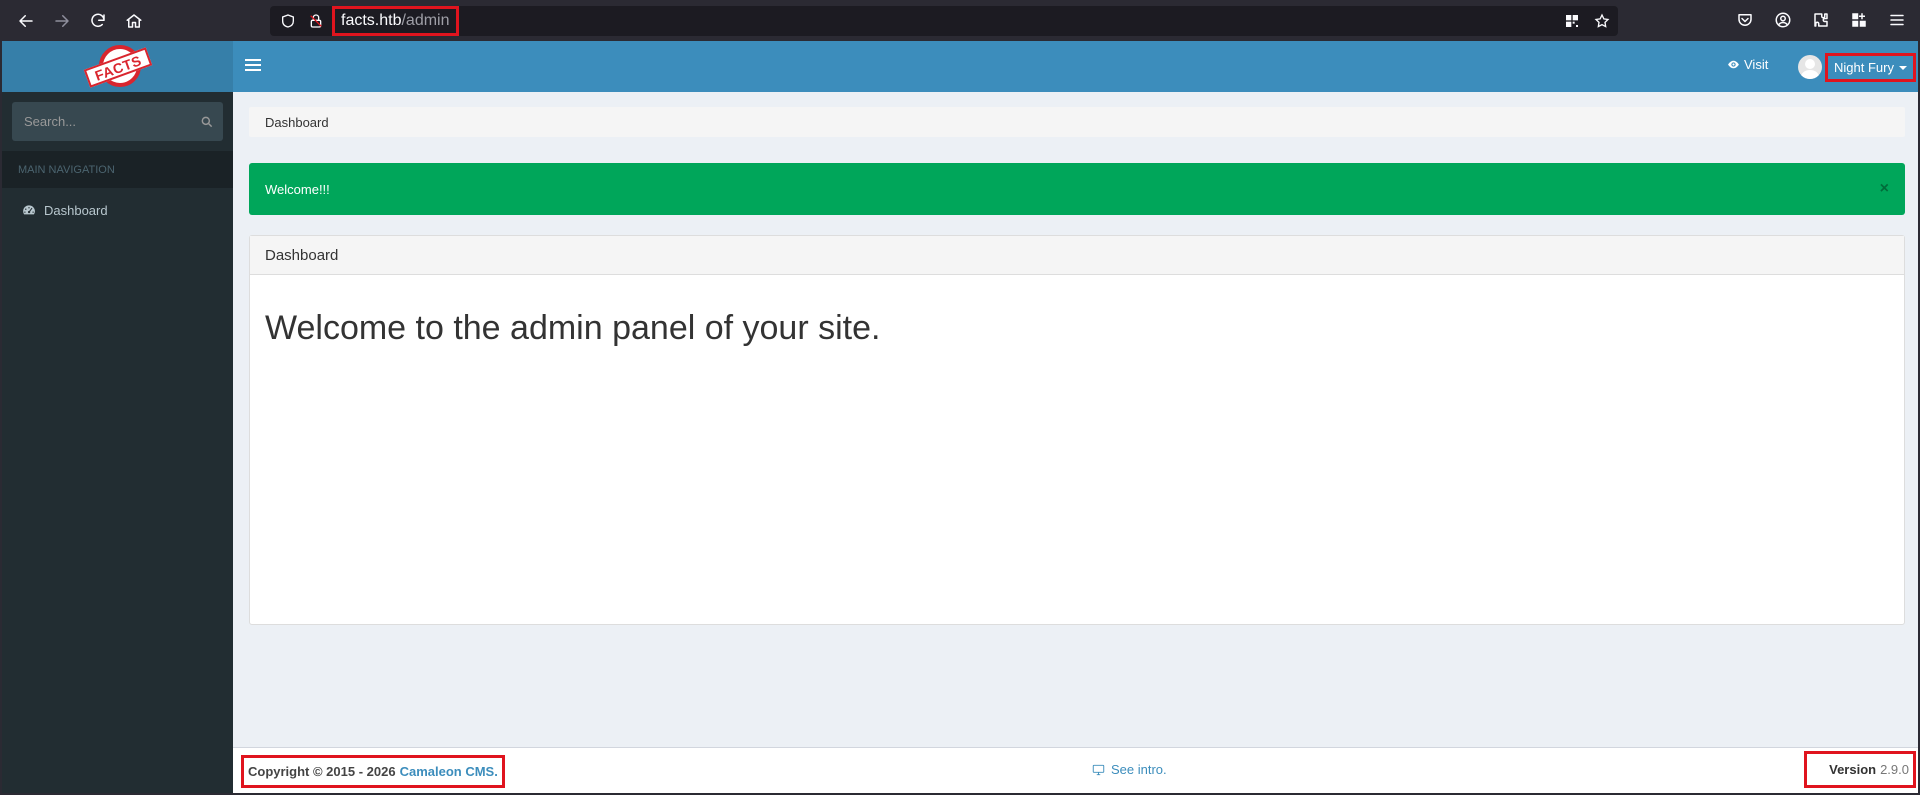 The height and width of the screenshot is (795, 1920). I want to click on panel-title: Dashboard, so click(1077, 255).